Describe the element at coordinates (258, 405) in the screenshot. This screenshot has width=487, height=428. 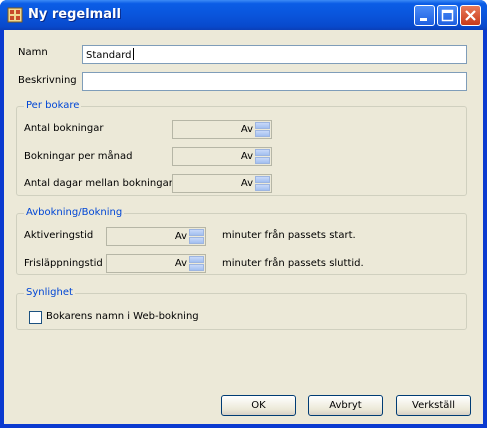
I see `ok-button: OK` at that location.